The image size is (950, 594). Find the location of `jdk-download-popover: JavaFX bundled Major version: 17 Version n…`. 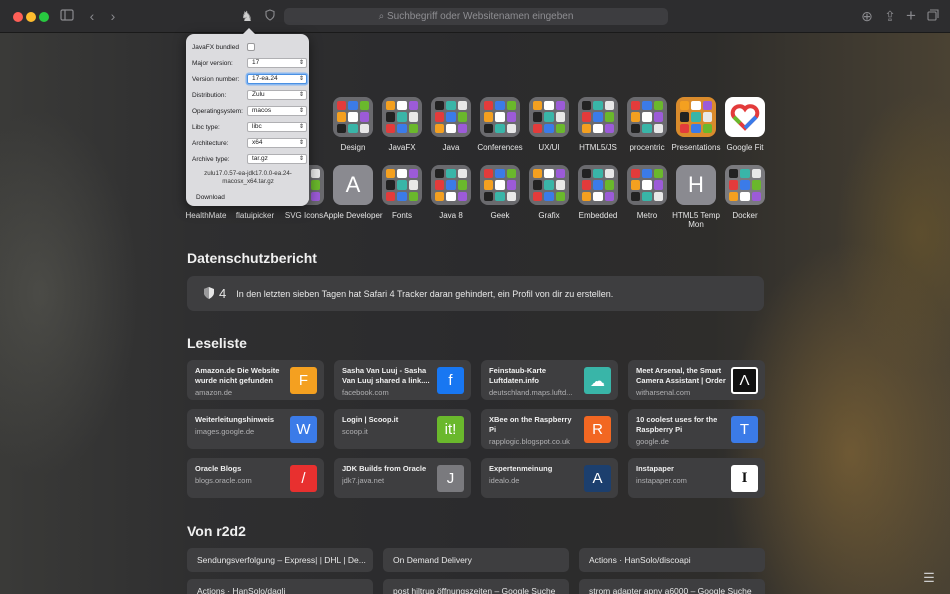

jdk-download-popover: JavaFX bundled Major version: 17 Version n… is located at coordinates (247, 117).